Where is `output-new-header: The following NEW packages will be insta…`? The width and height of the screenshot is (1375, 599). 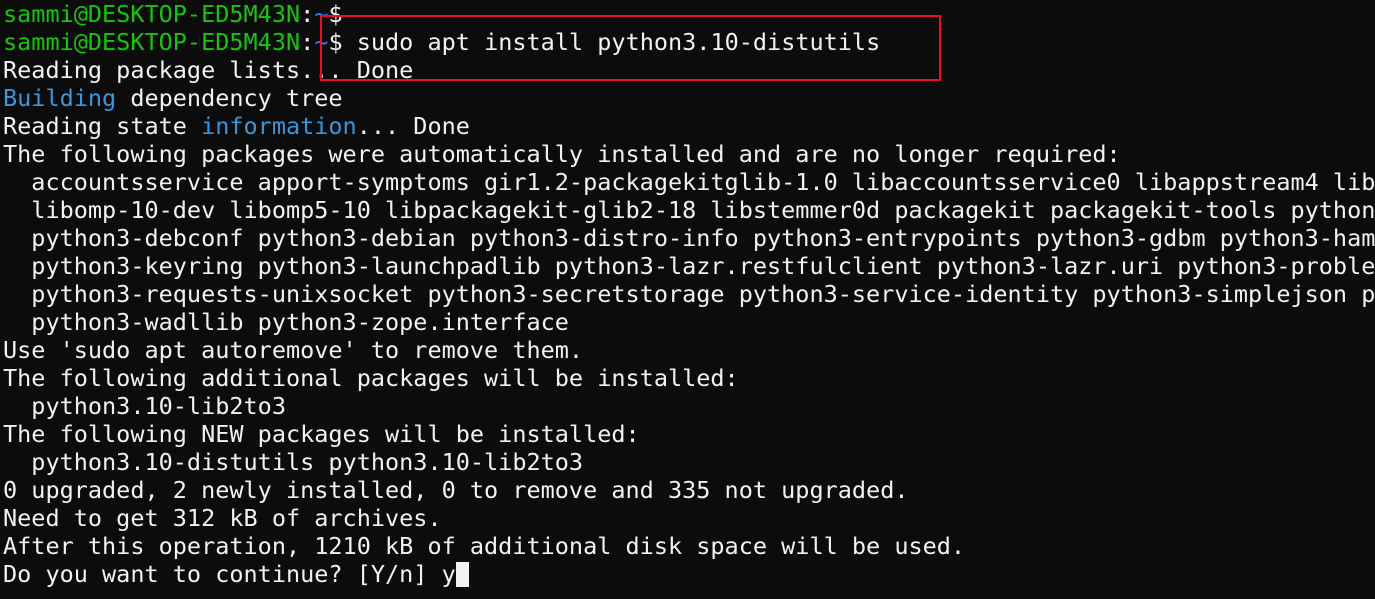 output-new-header: The following NEW packages will be insta… is located at coordinates (321, 434).